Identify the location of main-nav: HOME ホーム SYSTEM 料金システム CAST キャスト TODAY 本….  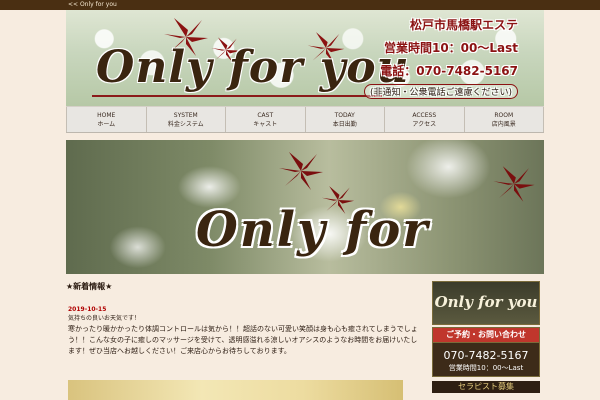
(305, 119).